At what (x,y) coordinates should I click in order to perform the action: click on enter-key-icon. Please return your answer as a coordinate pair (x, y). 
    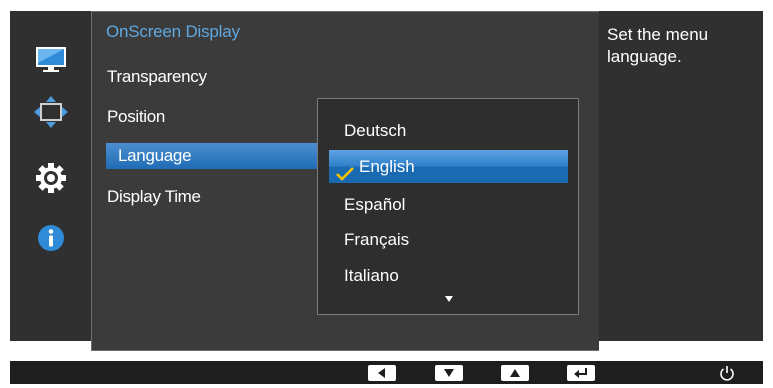
    Looking at the image, I should click on (581, 373).